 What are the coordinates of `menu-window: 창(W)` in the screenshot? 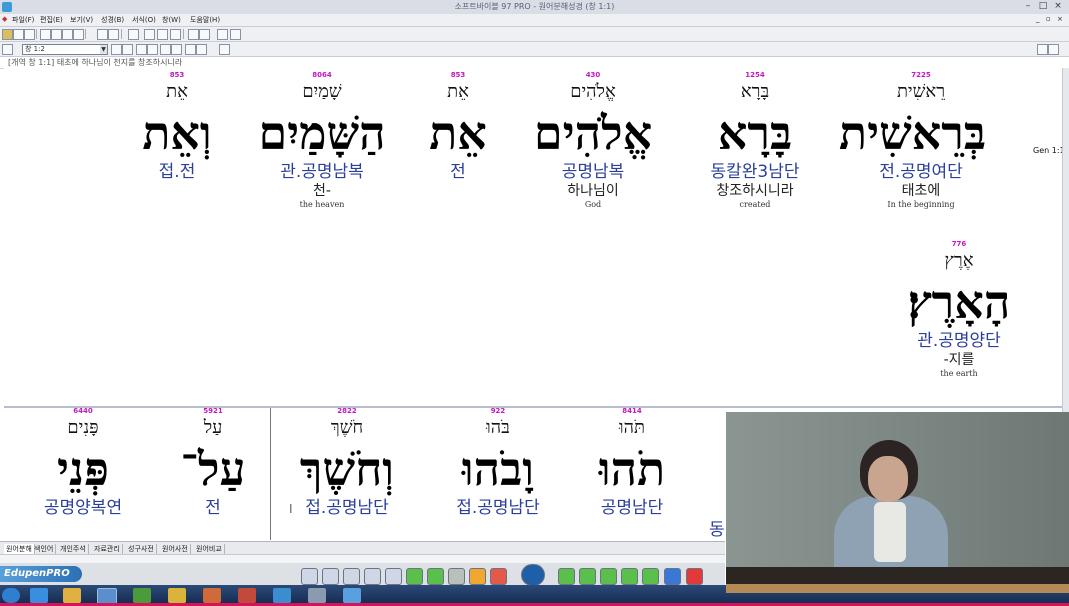 It's located at (171, 20).